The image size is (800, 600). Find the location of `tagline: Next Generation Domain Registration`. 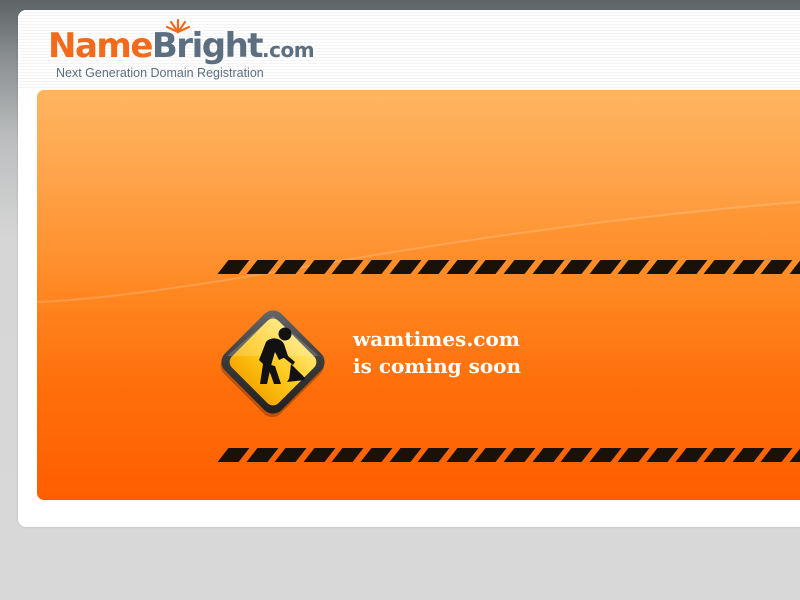

tagline: Next Generation Domain Registration is located at coordinates (160, 73).